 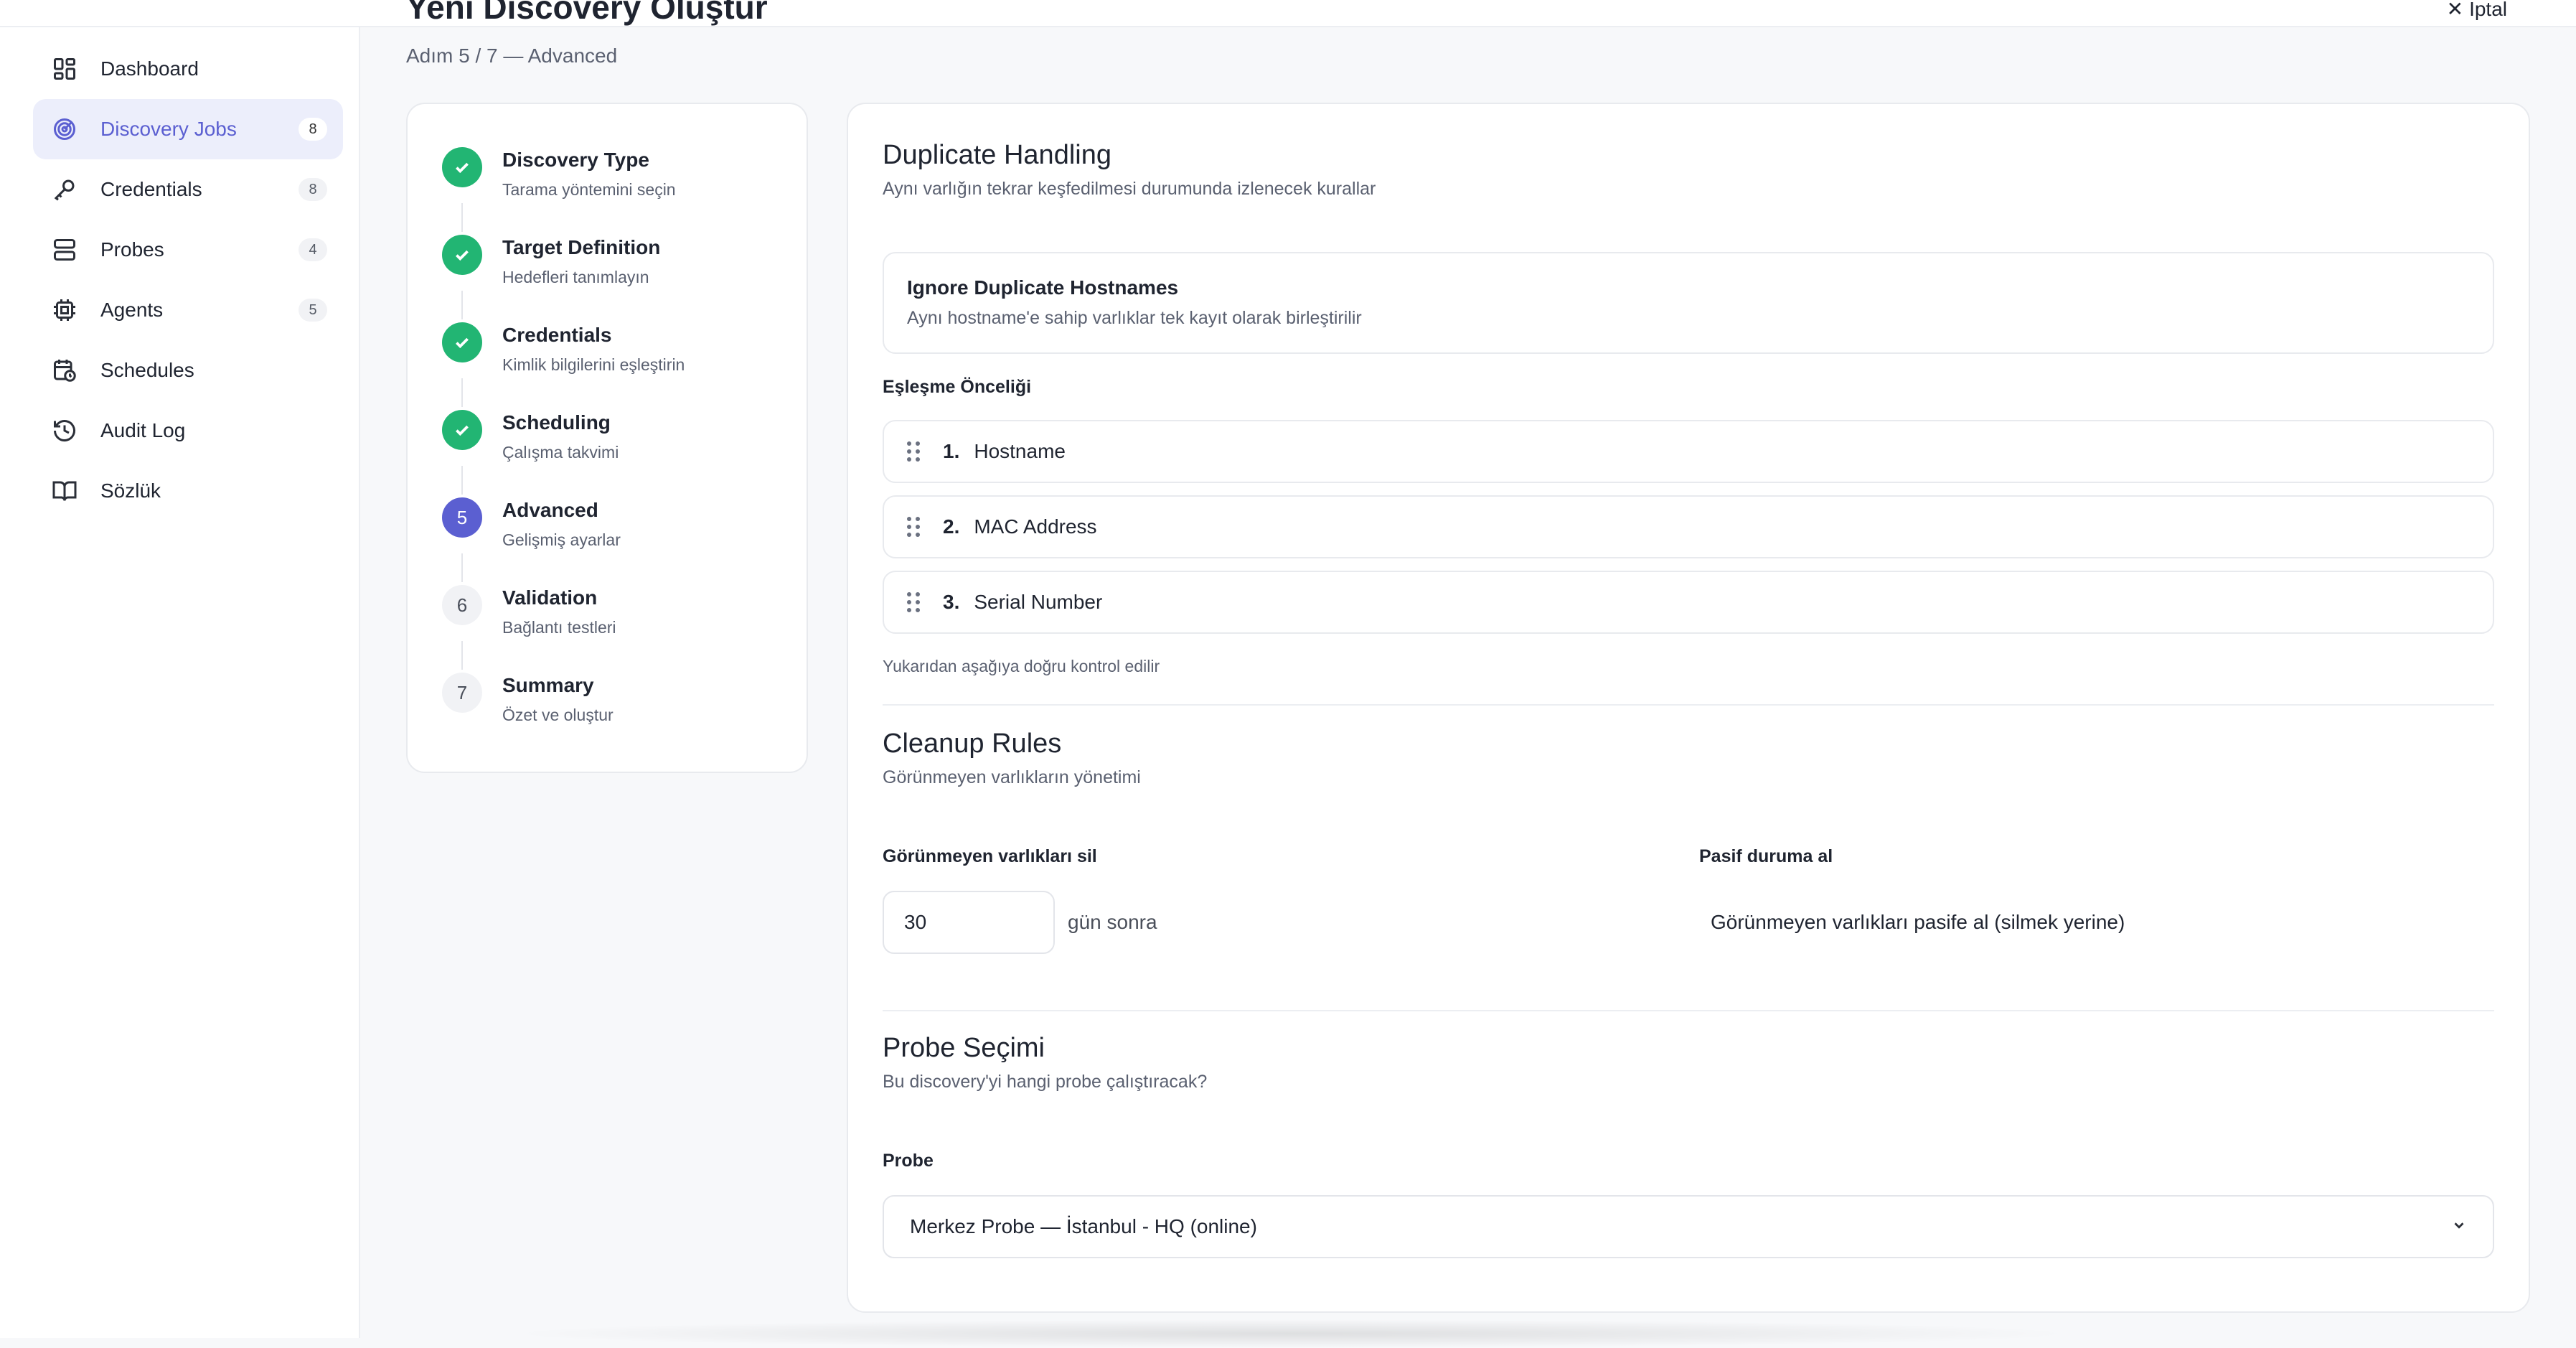 What do you see at coordinates (64, 491) in the screenshot?
I see `book-icon` at bounding box center [64, 491].